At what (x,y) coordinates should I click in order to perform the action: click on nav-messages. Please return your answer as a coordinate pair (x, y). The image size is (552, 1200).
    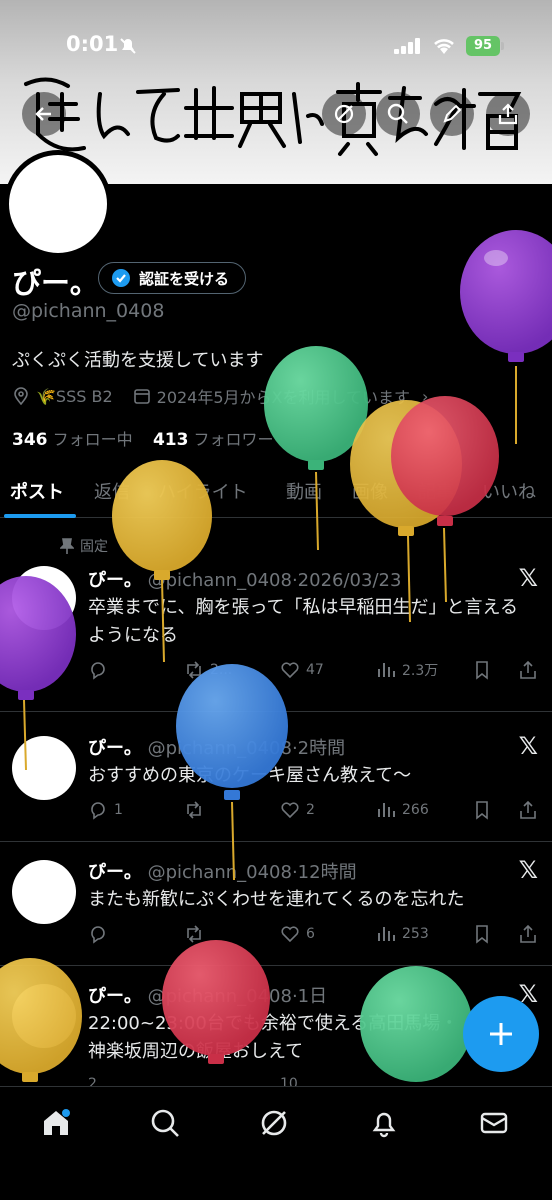
    Looking at the image, I should click on (494, 1123).